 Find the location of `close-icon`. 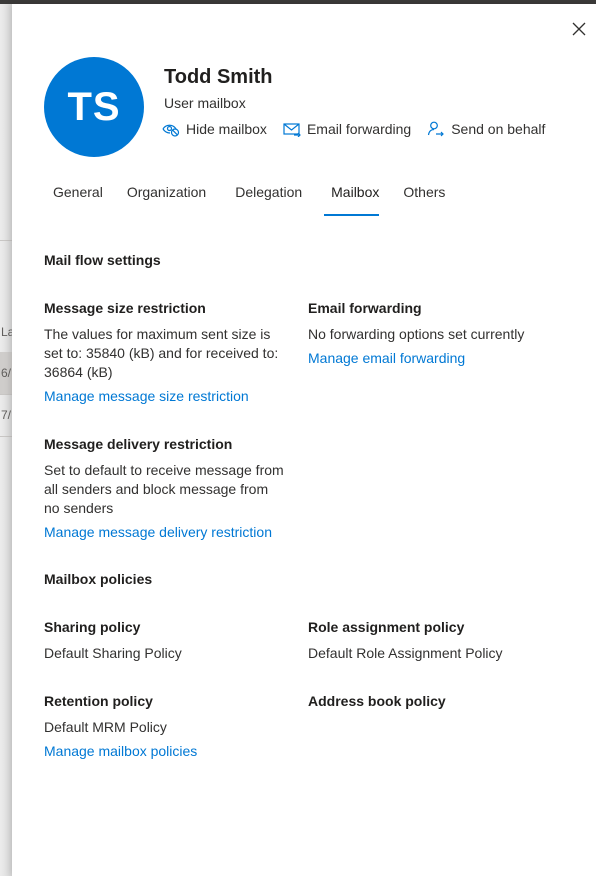

close-icon is located at coordinates (579, 29).